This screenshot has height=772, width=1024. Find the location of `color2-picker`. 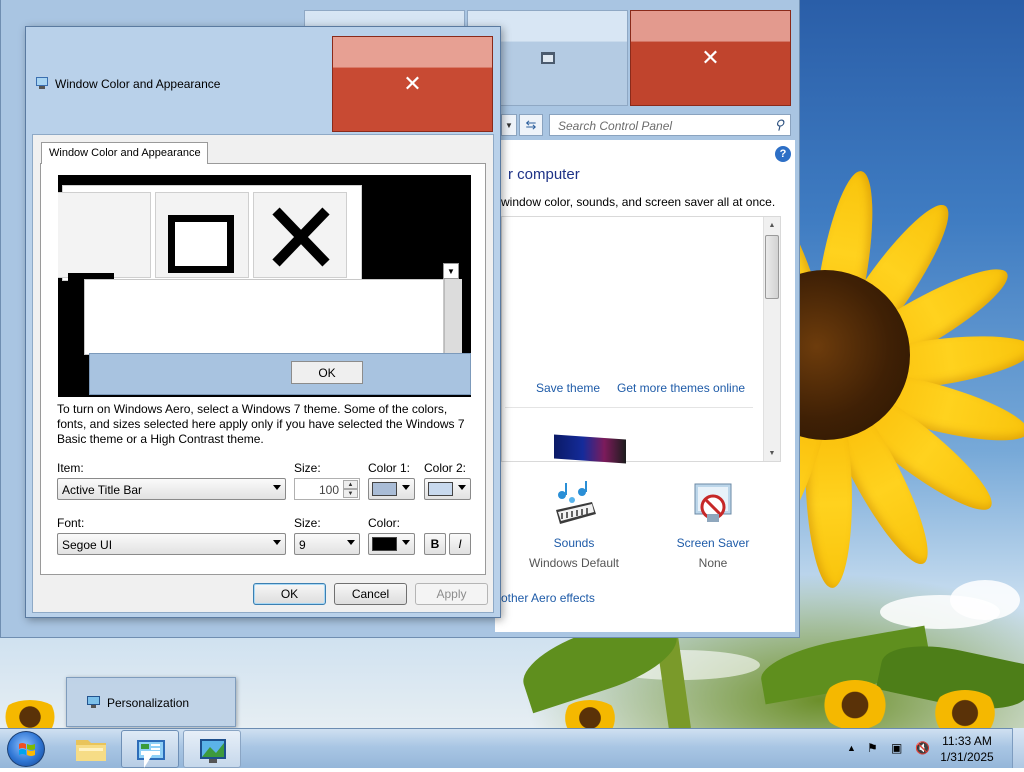

color2-picker is located at coordinates (447, 489).